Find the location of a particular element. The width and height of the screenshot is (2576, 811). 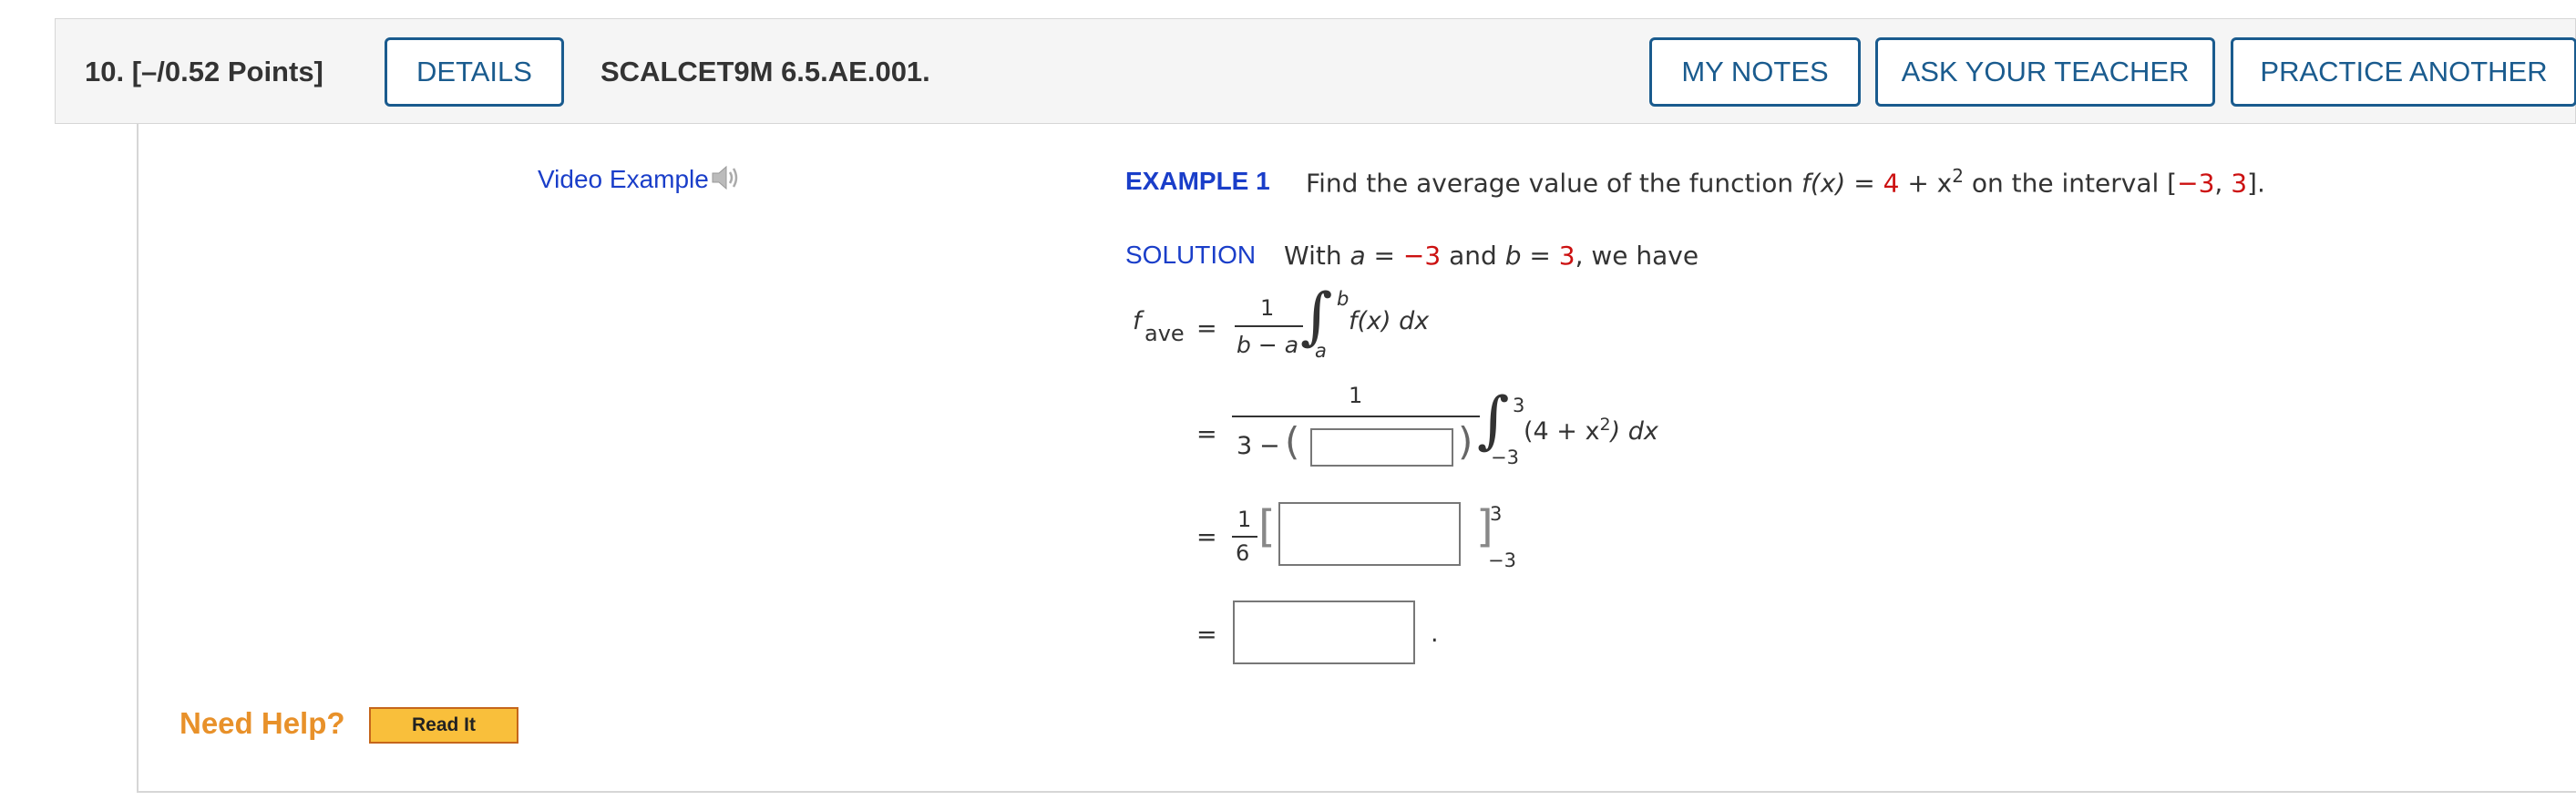

question-points: 10. [–/0.52 Points] is located at coordinates (204, 71).